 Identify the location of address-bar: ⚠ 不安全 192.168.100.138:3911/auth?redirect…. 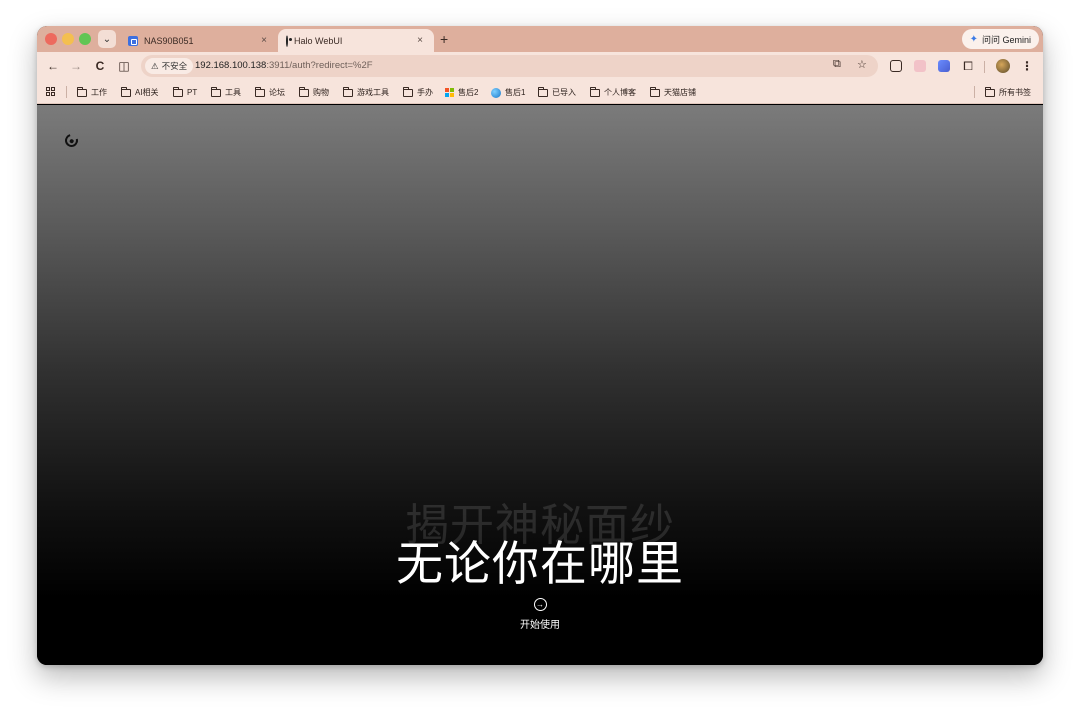
(509, 66).